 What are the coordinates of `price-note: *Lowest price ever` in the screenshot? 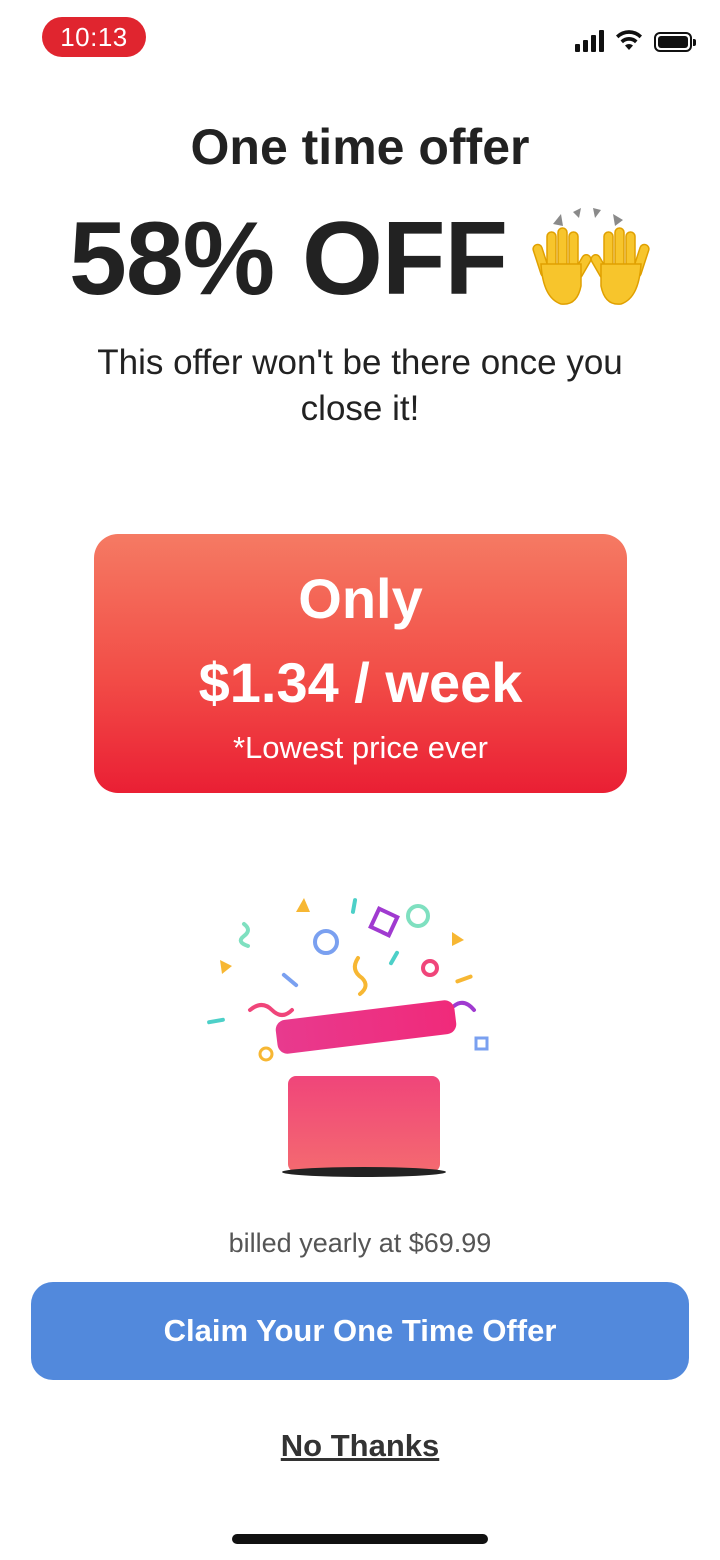 It's located at (360, 747).